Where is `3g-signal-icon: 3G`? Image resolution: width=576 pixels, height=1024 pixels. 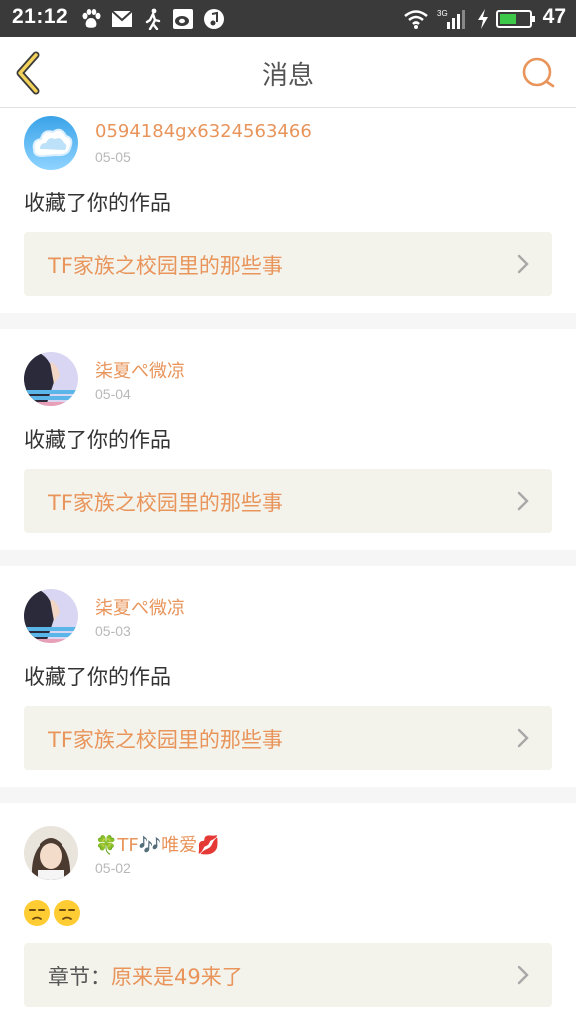 3g-signal-icon: 3G is located at coordinates (451, 19).